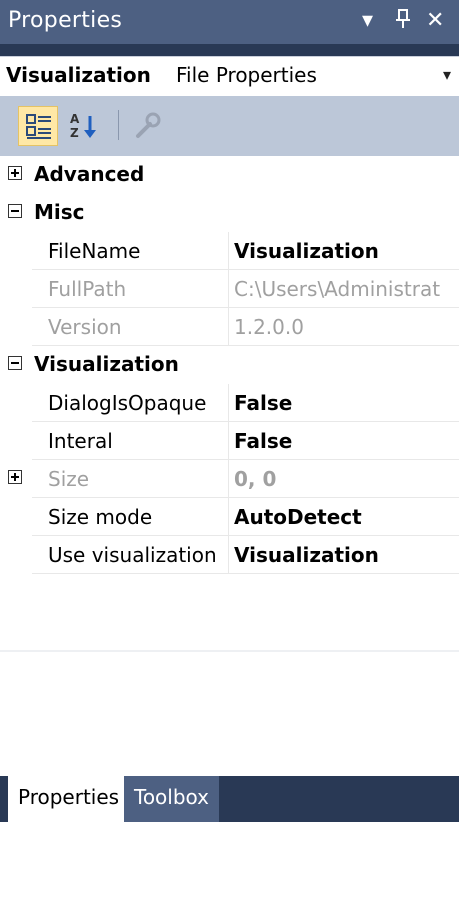  I want to click on object-name: Visualization, so click(78, 75).